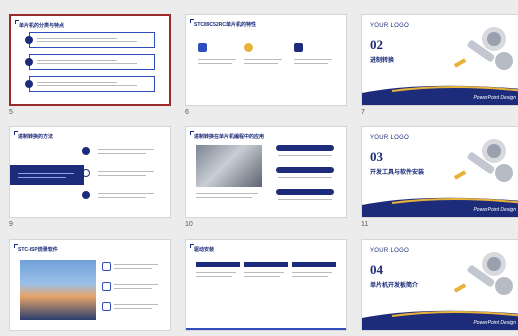  Describe the element at coordinates (365, 224) in the screenshot. I see `slide-number: 11` at that location.